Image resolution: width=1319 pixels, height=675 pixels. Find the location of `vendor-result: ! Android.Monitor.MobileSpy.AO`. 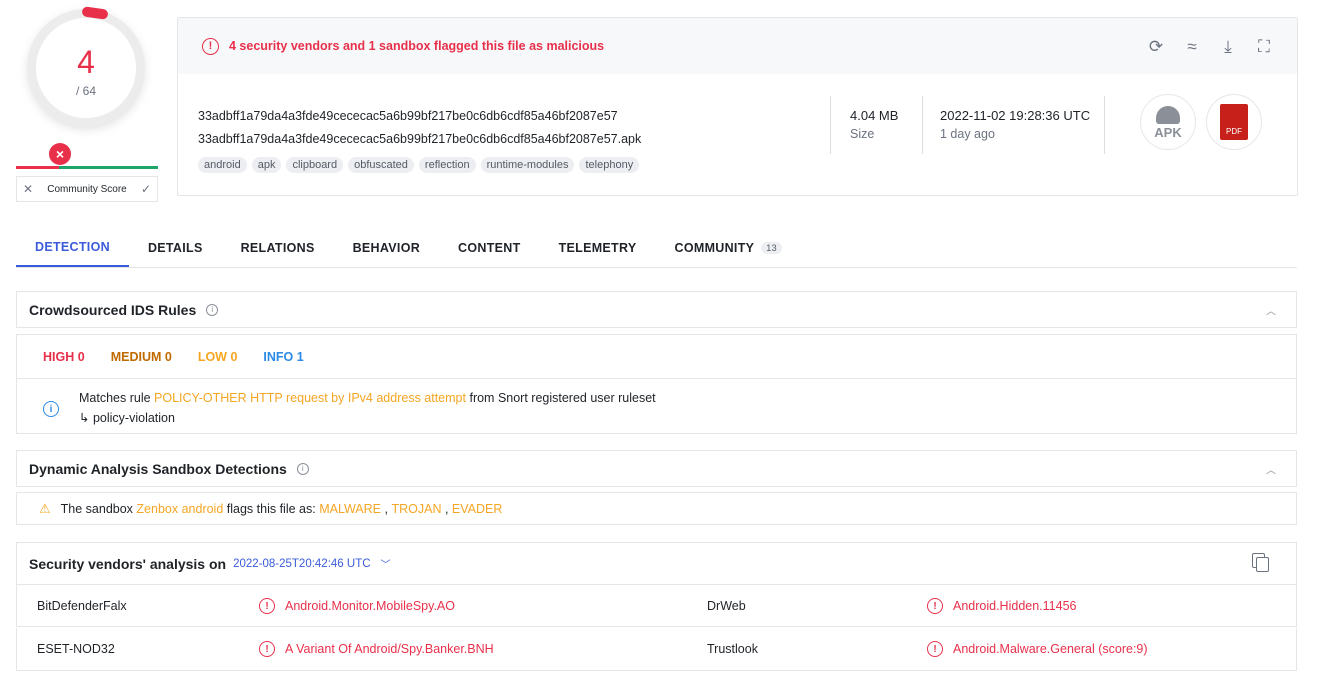

vendor-result: ! Android.Monitor.MobileSpy.AO is located at coordinates (357, 606).